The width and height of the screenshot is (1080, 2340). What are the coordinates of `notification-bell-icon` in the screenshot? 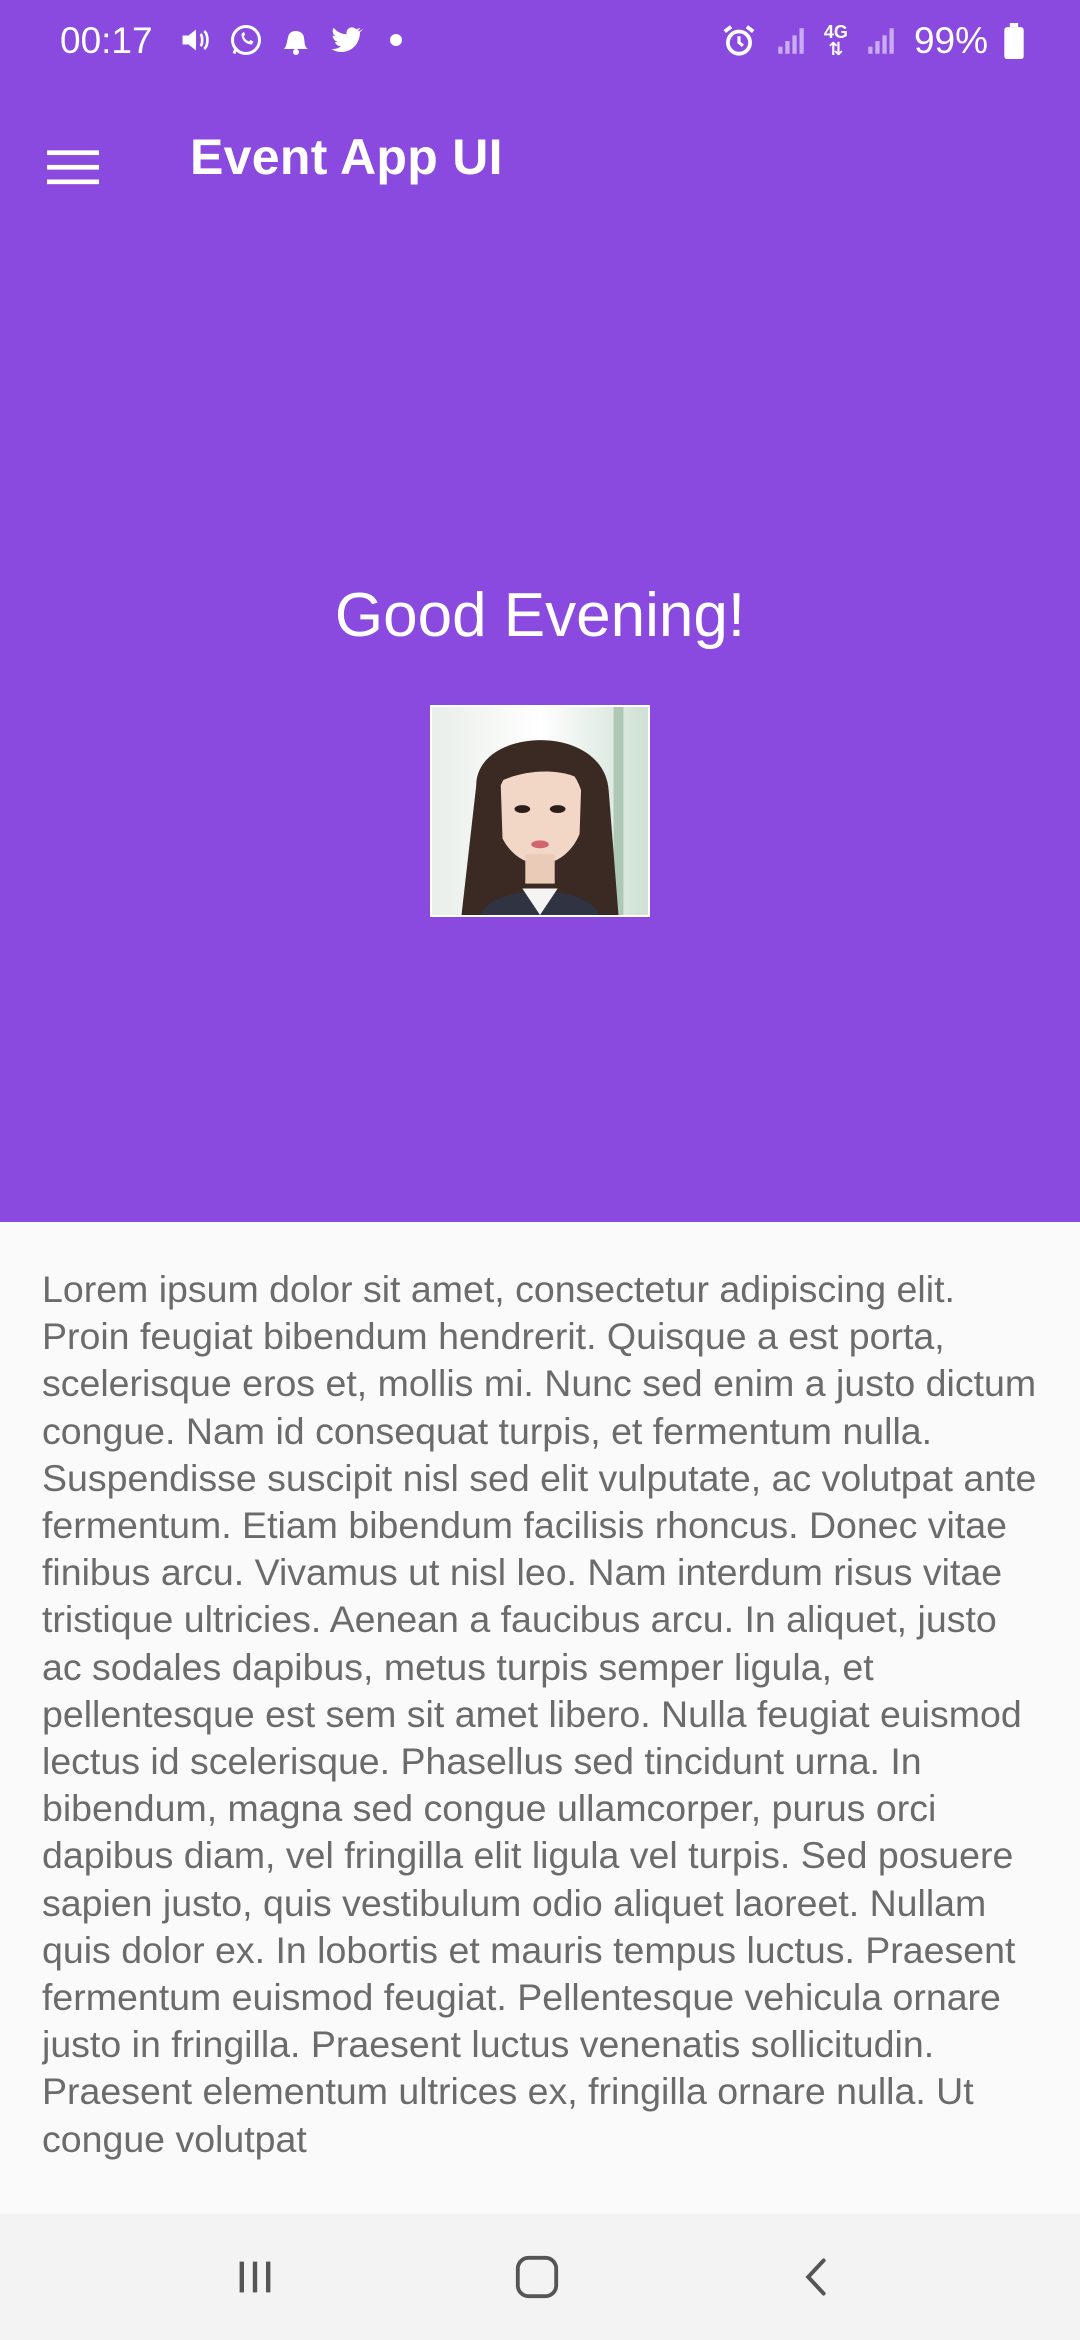 It's located at (296, 43).